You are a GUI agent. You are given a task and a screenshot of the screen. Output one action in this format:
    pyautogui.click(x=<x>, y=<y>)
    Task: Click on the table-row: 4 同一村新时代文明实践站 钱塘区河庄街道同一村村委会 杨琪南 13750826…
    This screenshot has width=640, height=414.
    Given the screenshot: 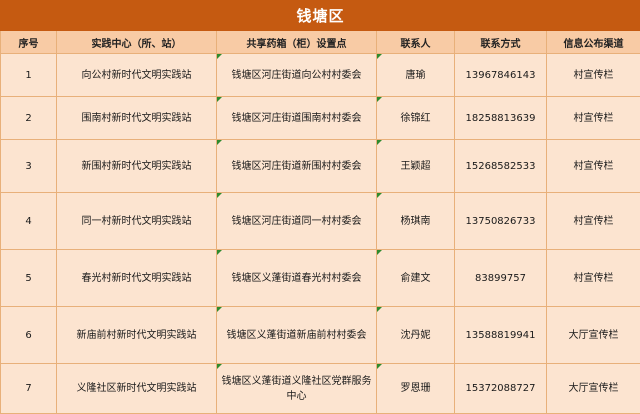 What is the action you would take?
    pyautogui.click(x=320, y=221)
    